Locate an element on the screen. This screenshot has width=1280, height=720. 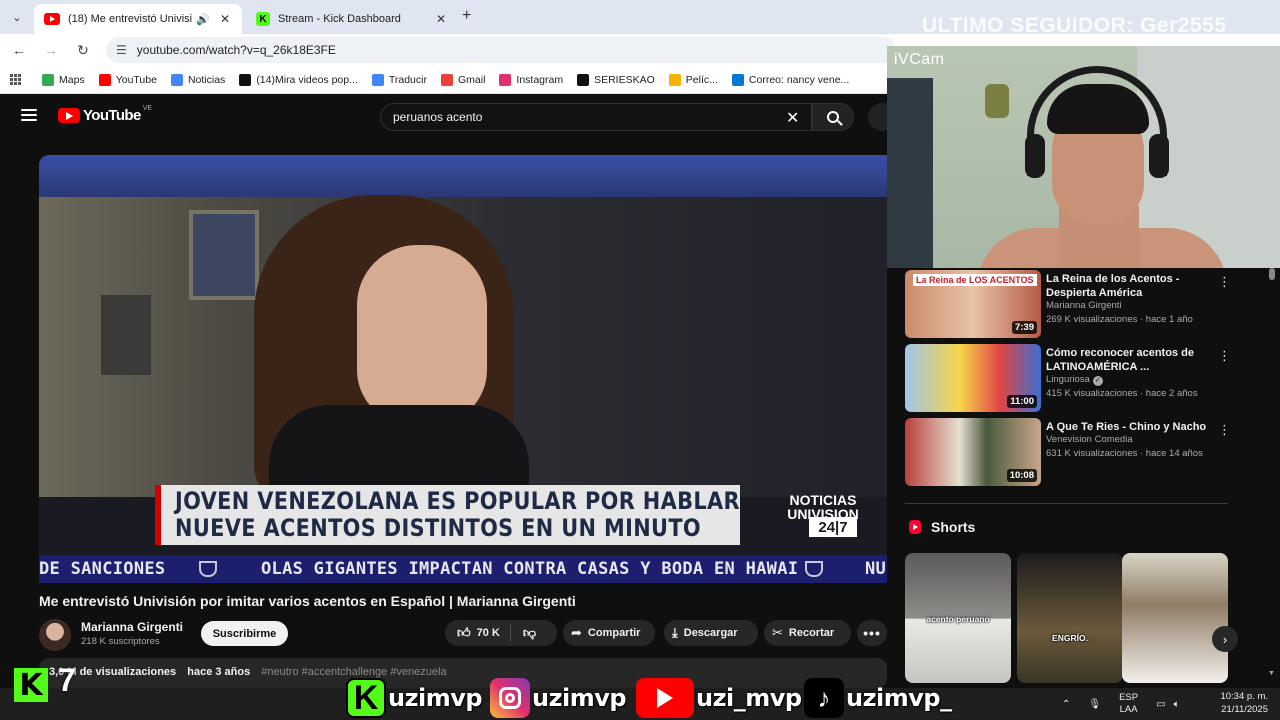
shorts-next-button: › is located at coordinates (1225, 639).